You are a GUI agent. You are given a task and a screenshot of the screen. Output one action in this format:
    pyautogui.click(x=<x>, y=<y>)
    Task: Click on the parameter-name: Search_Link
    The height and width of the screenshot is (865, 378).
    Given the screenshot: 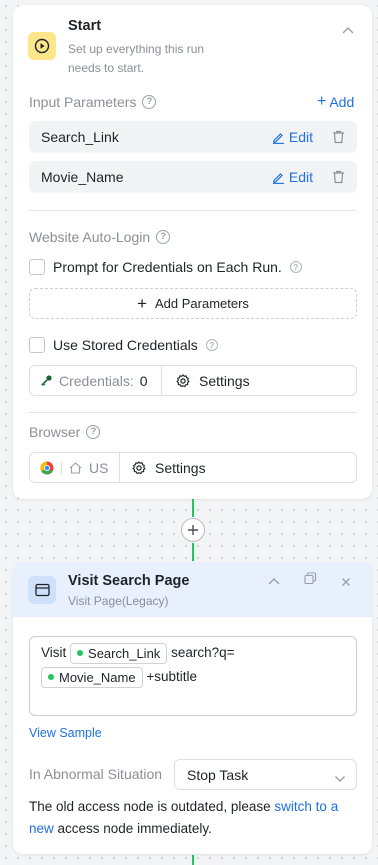 What is the action you would take?
    pyautogui.click(x=80, y=137)
    